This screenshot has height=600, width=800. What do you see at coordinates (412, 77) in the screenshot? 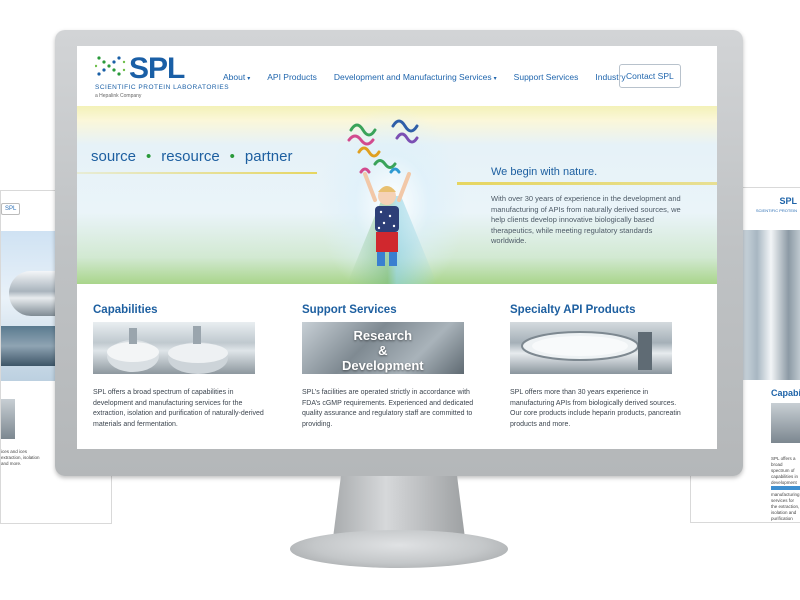
I see `nav-development-label: Development and Manufacturing Services` at bounding box center [412, 77].